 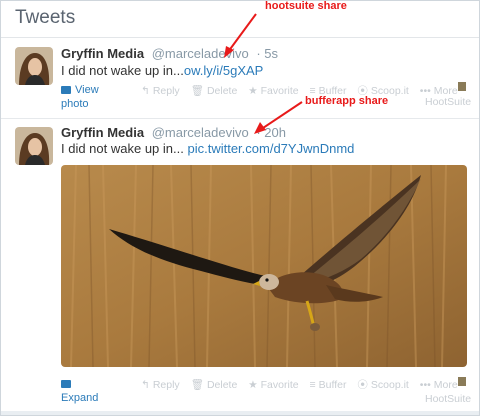 What do you see at coordinates (362, 385) in the screenshot?
I see `scoopit-icon: ⦿` at bounding box center [362, 385].